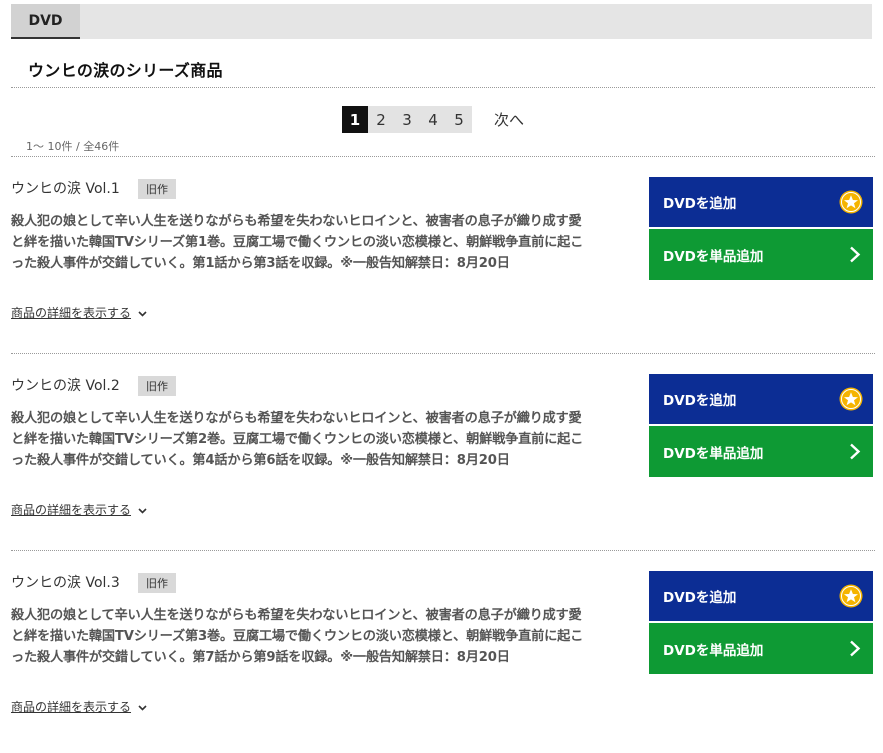  I want to click on product-title: ウンヒの涙 Vol.2, so click(65, 386).